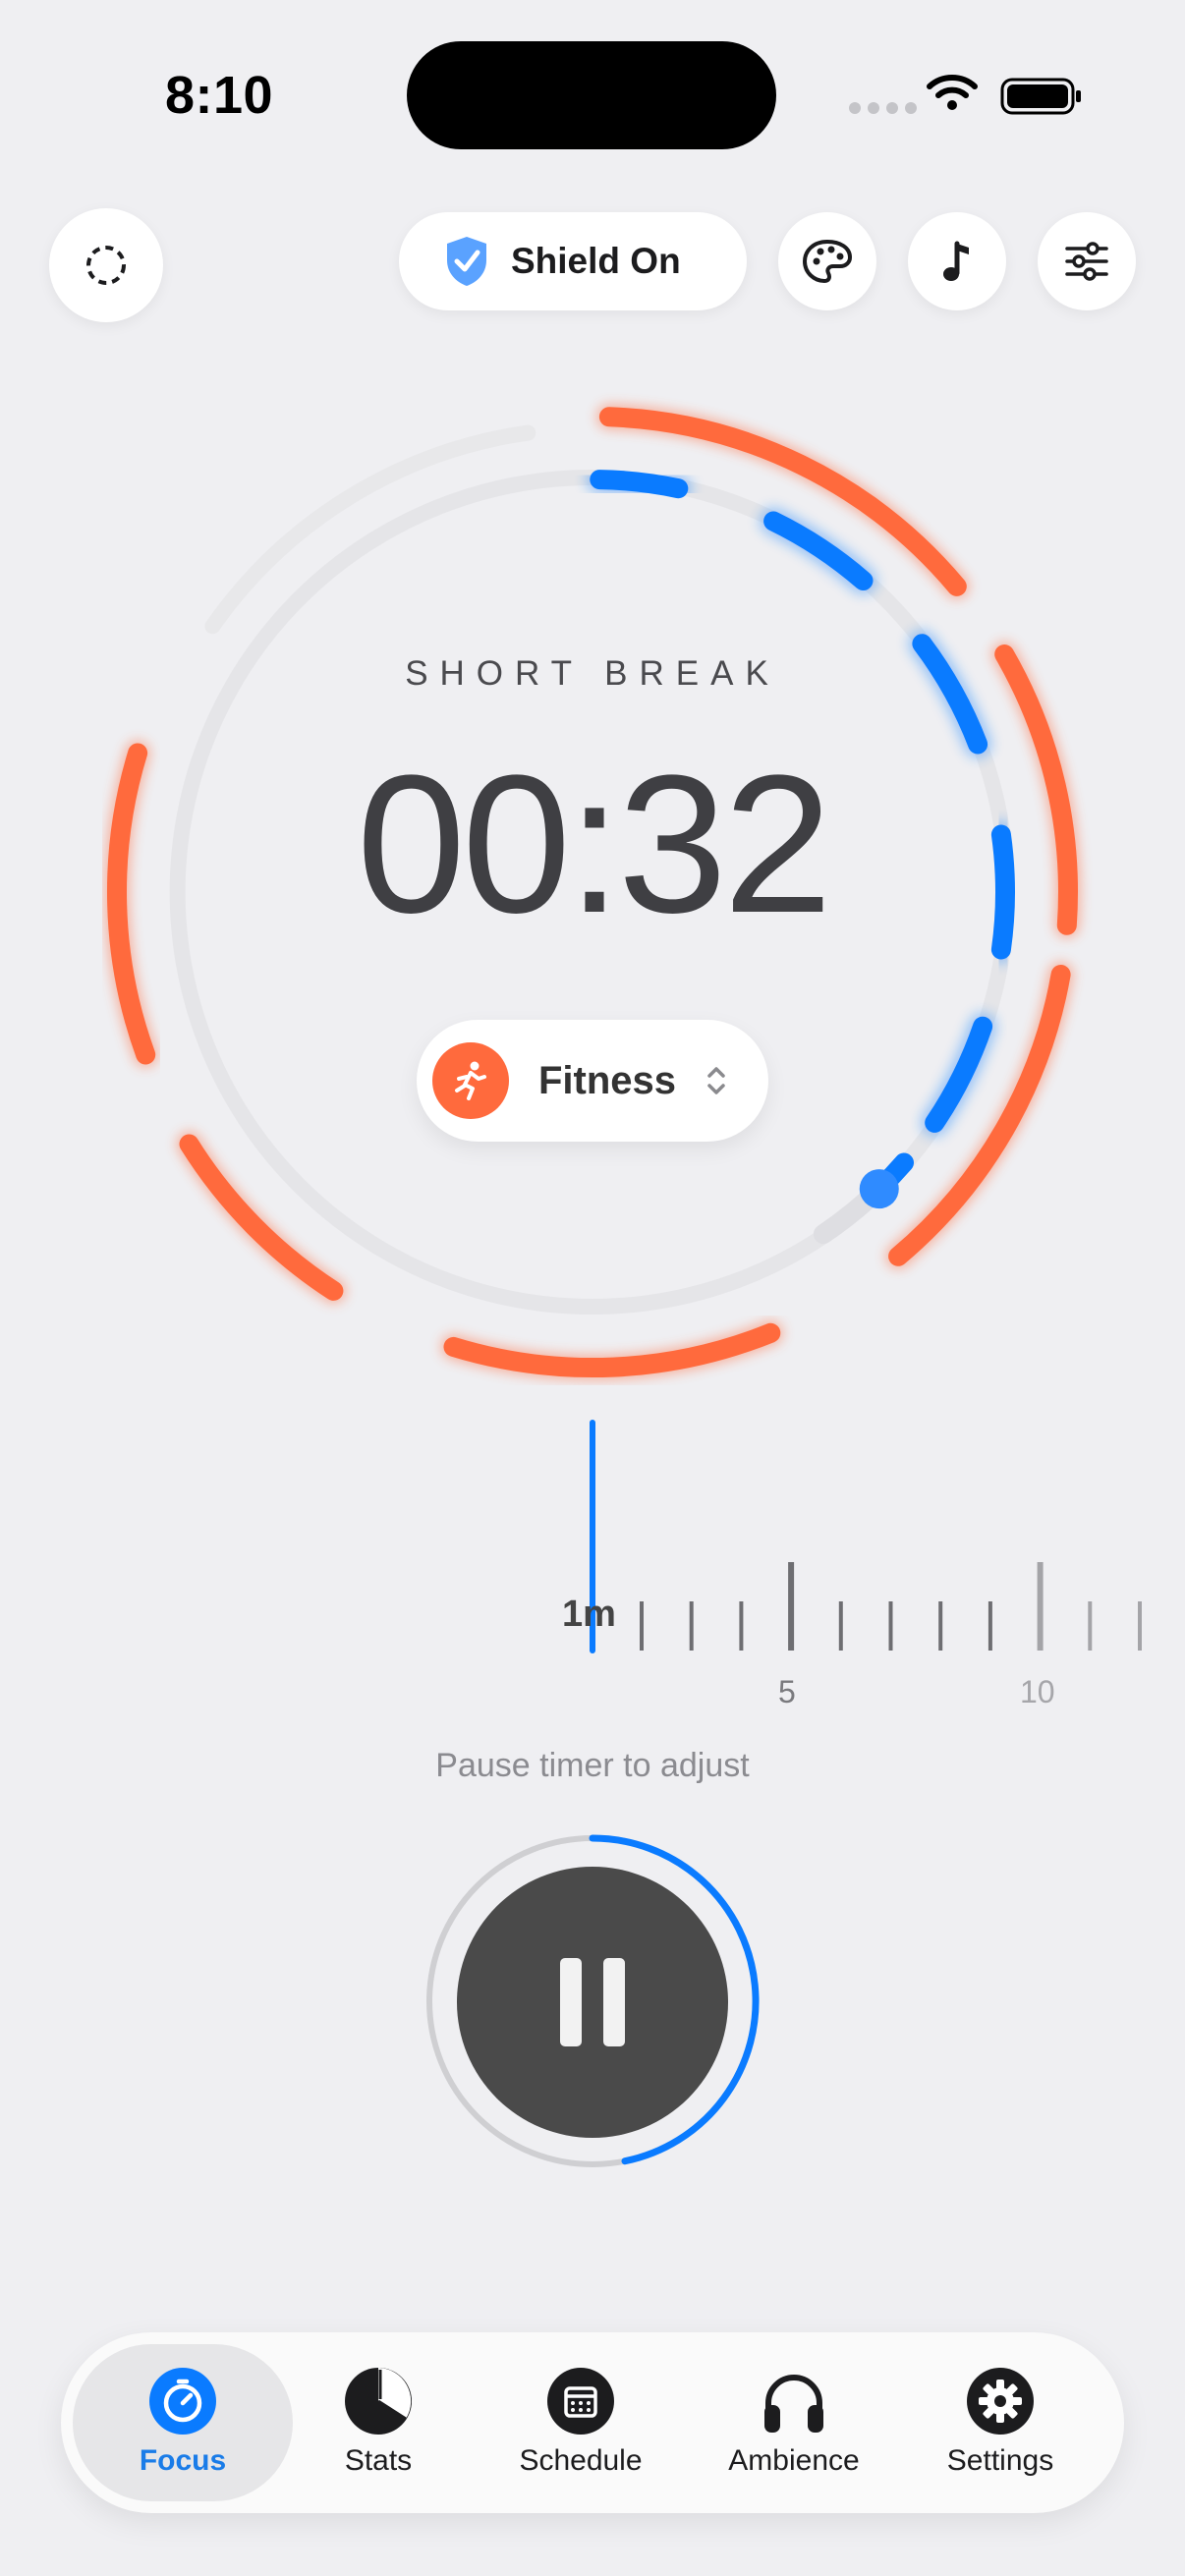  What do you see at coordinates (608, 1080) in the screenshot?
I see `category-label: Fitness` at bounding box center [608, 1080].